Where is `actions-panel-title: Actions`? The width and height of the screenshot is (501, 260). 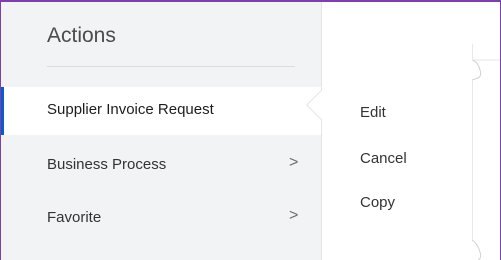
actions-panel-title: Actions is located at coordinates (81, 35).